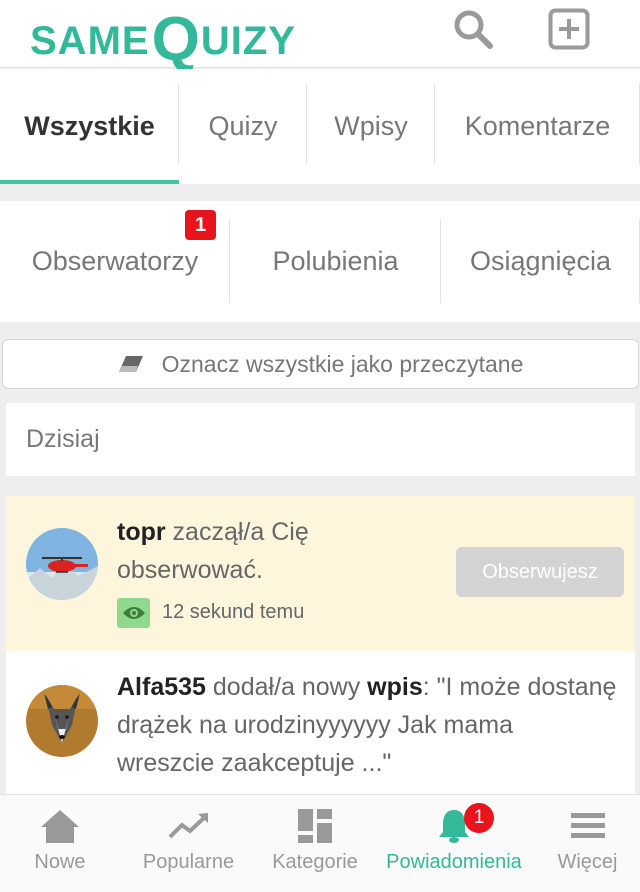 This screenshot has height=892, width=640. I want to click on tab-polubienia: Polubienia, so click(335, 261).